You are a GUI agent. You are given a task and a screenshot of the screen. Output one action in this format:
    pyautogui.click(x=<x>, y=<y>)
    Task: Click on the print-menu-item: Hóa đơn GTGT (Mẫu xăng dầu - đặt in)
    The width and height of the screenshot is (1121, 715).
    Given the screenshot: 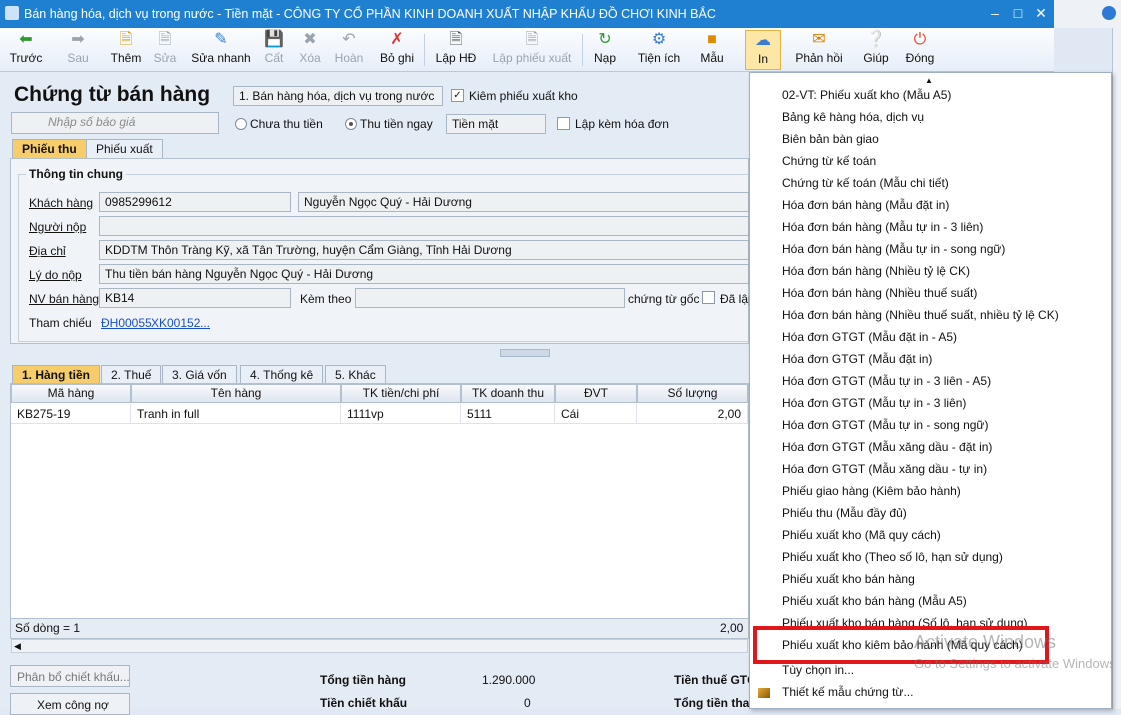 What is the action you would take?
    pyautogui.click(x=887, y=447)
    